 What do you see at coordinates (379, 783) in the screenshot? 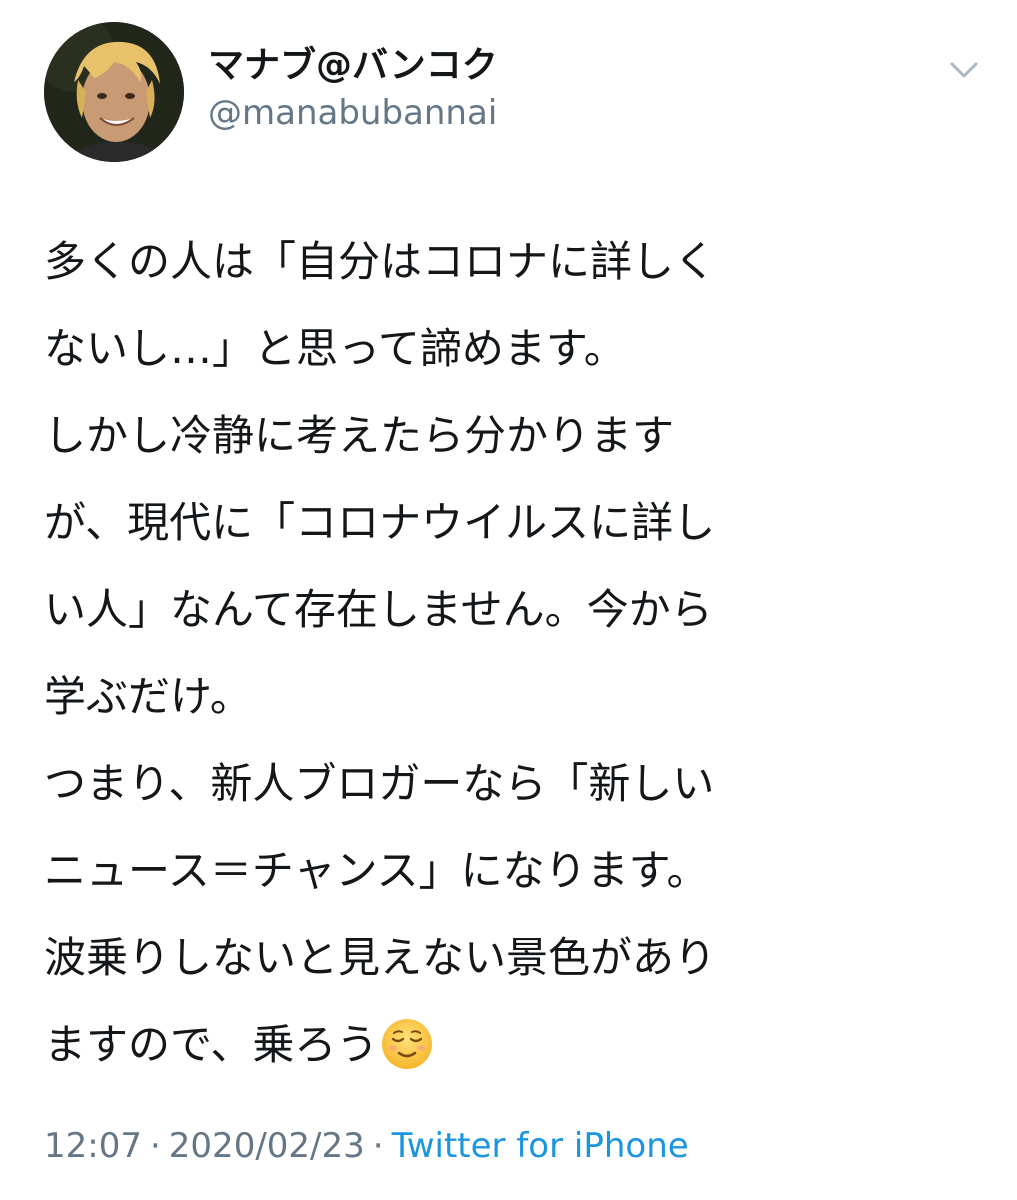
I see `tweet-text-line: つまり、新人ブロガーなら「新しい` at bounding box center [379, 783].